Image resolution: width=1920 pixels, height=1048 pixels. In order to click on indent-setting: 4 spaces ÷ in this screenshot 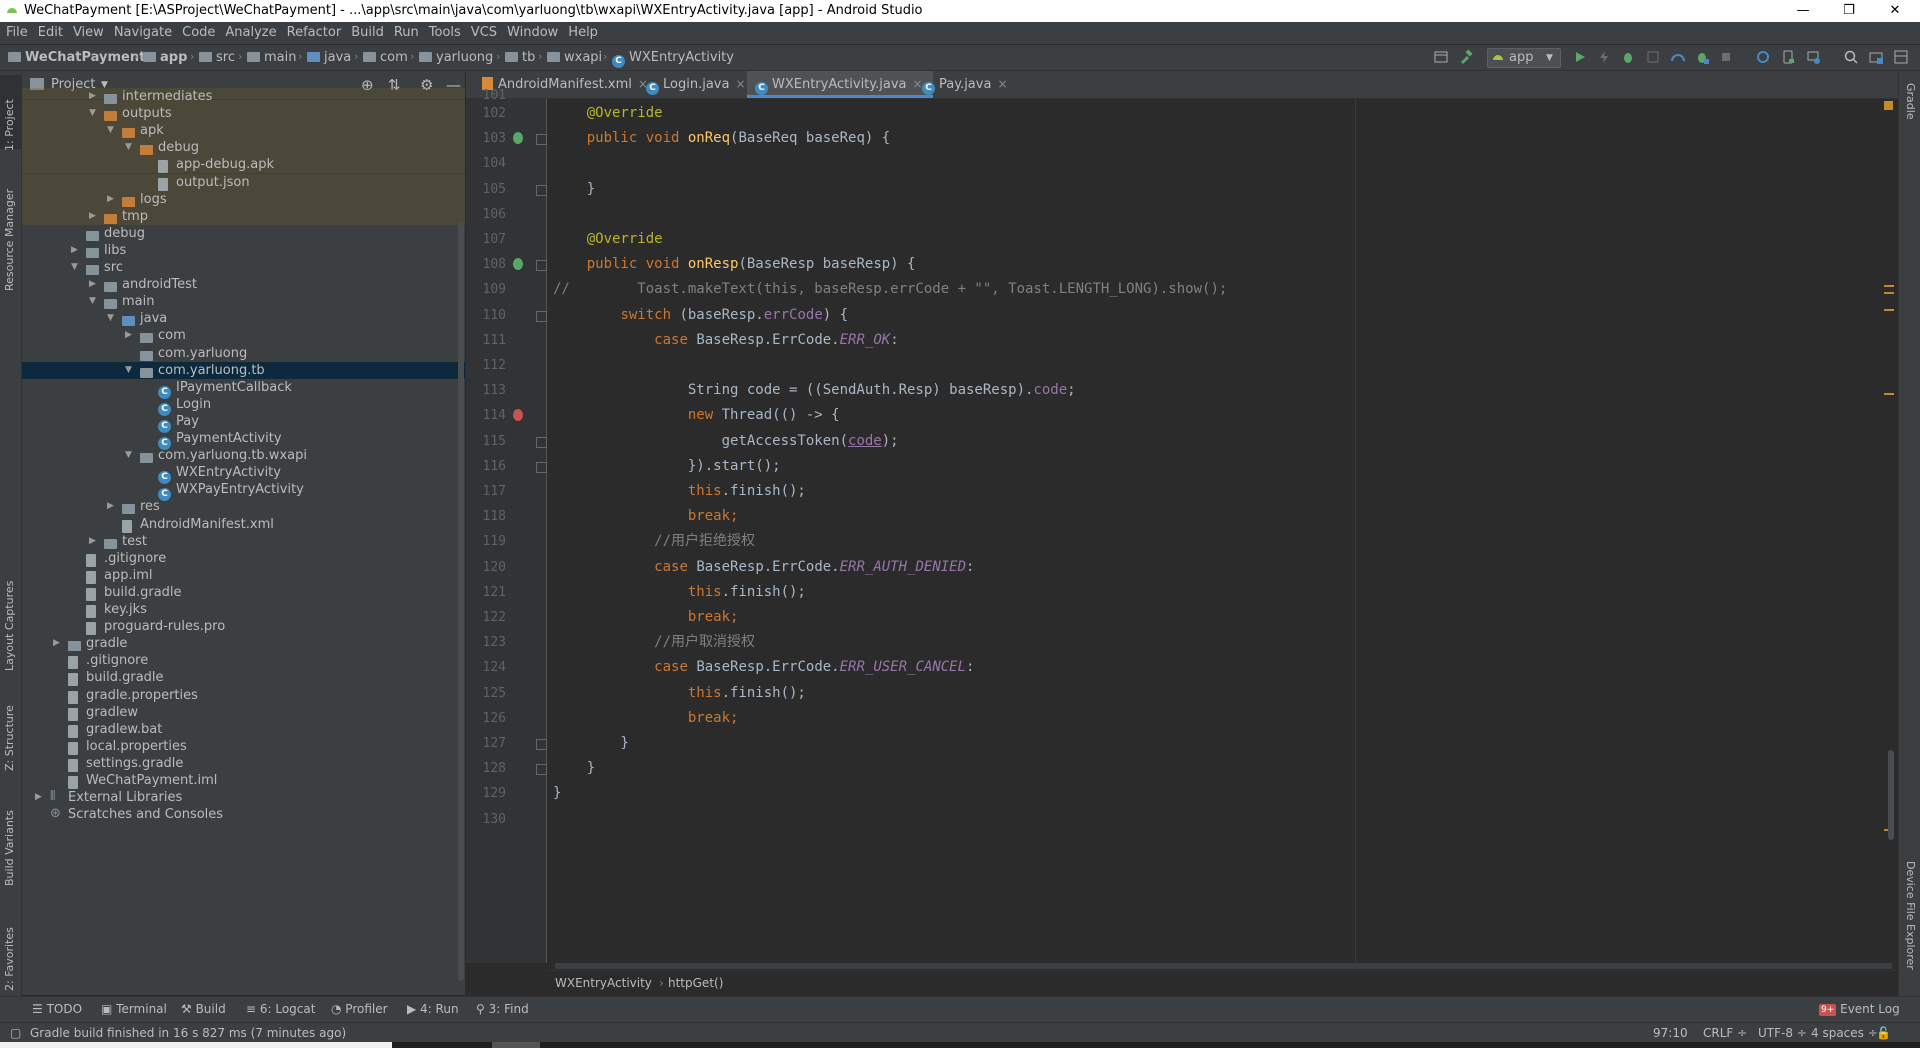, I will do `click(1844, 1033)`.